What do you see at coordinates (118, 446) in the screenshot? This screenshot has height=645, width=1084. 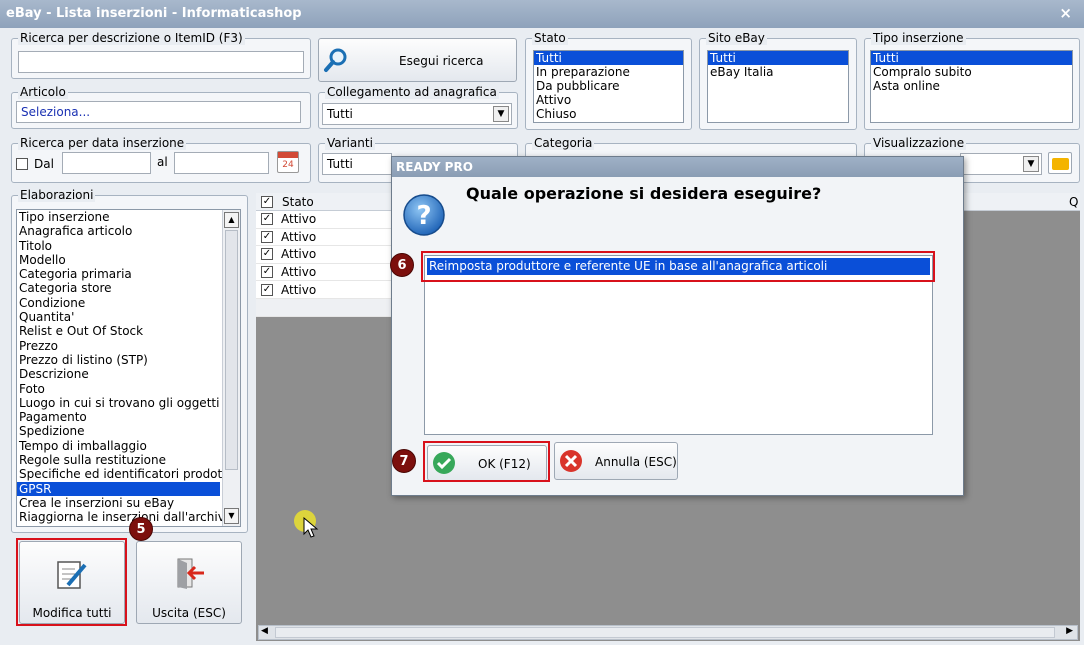 I see `list-item: Tempo di imballaggio` at bounding box center [118, 446].